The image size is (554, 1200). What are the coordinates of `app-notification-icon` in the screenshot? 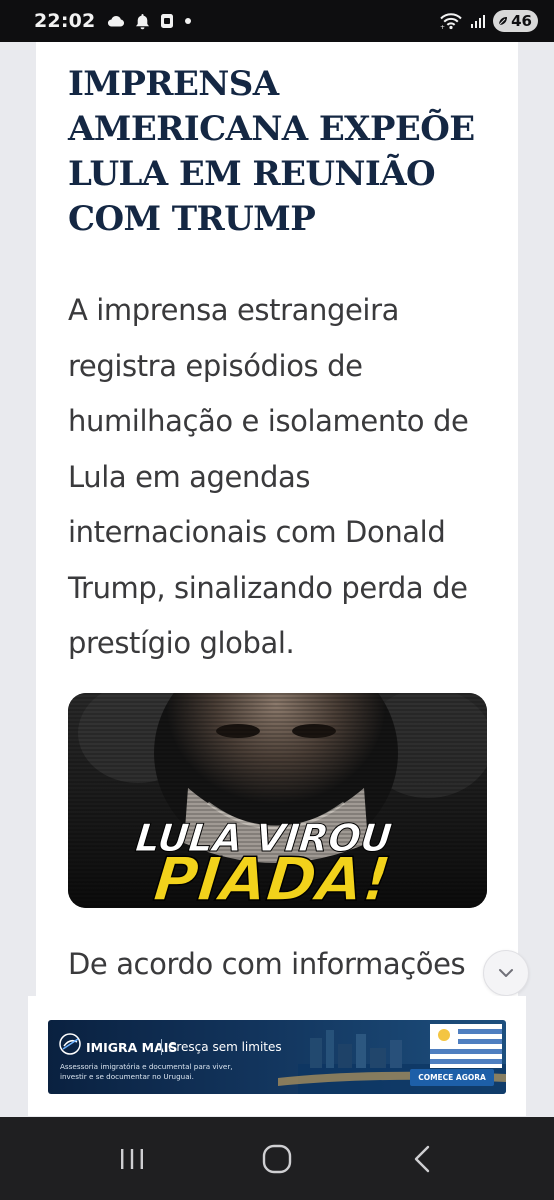 It's located at (167, 21).